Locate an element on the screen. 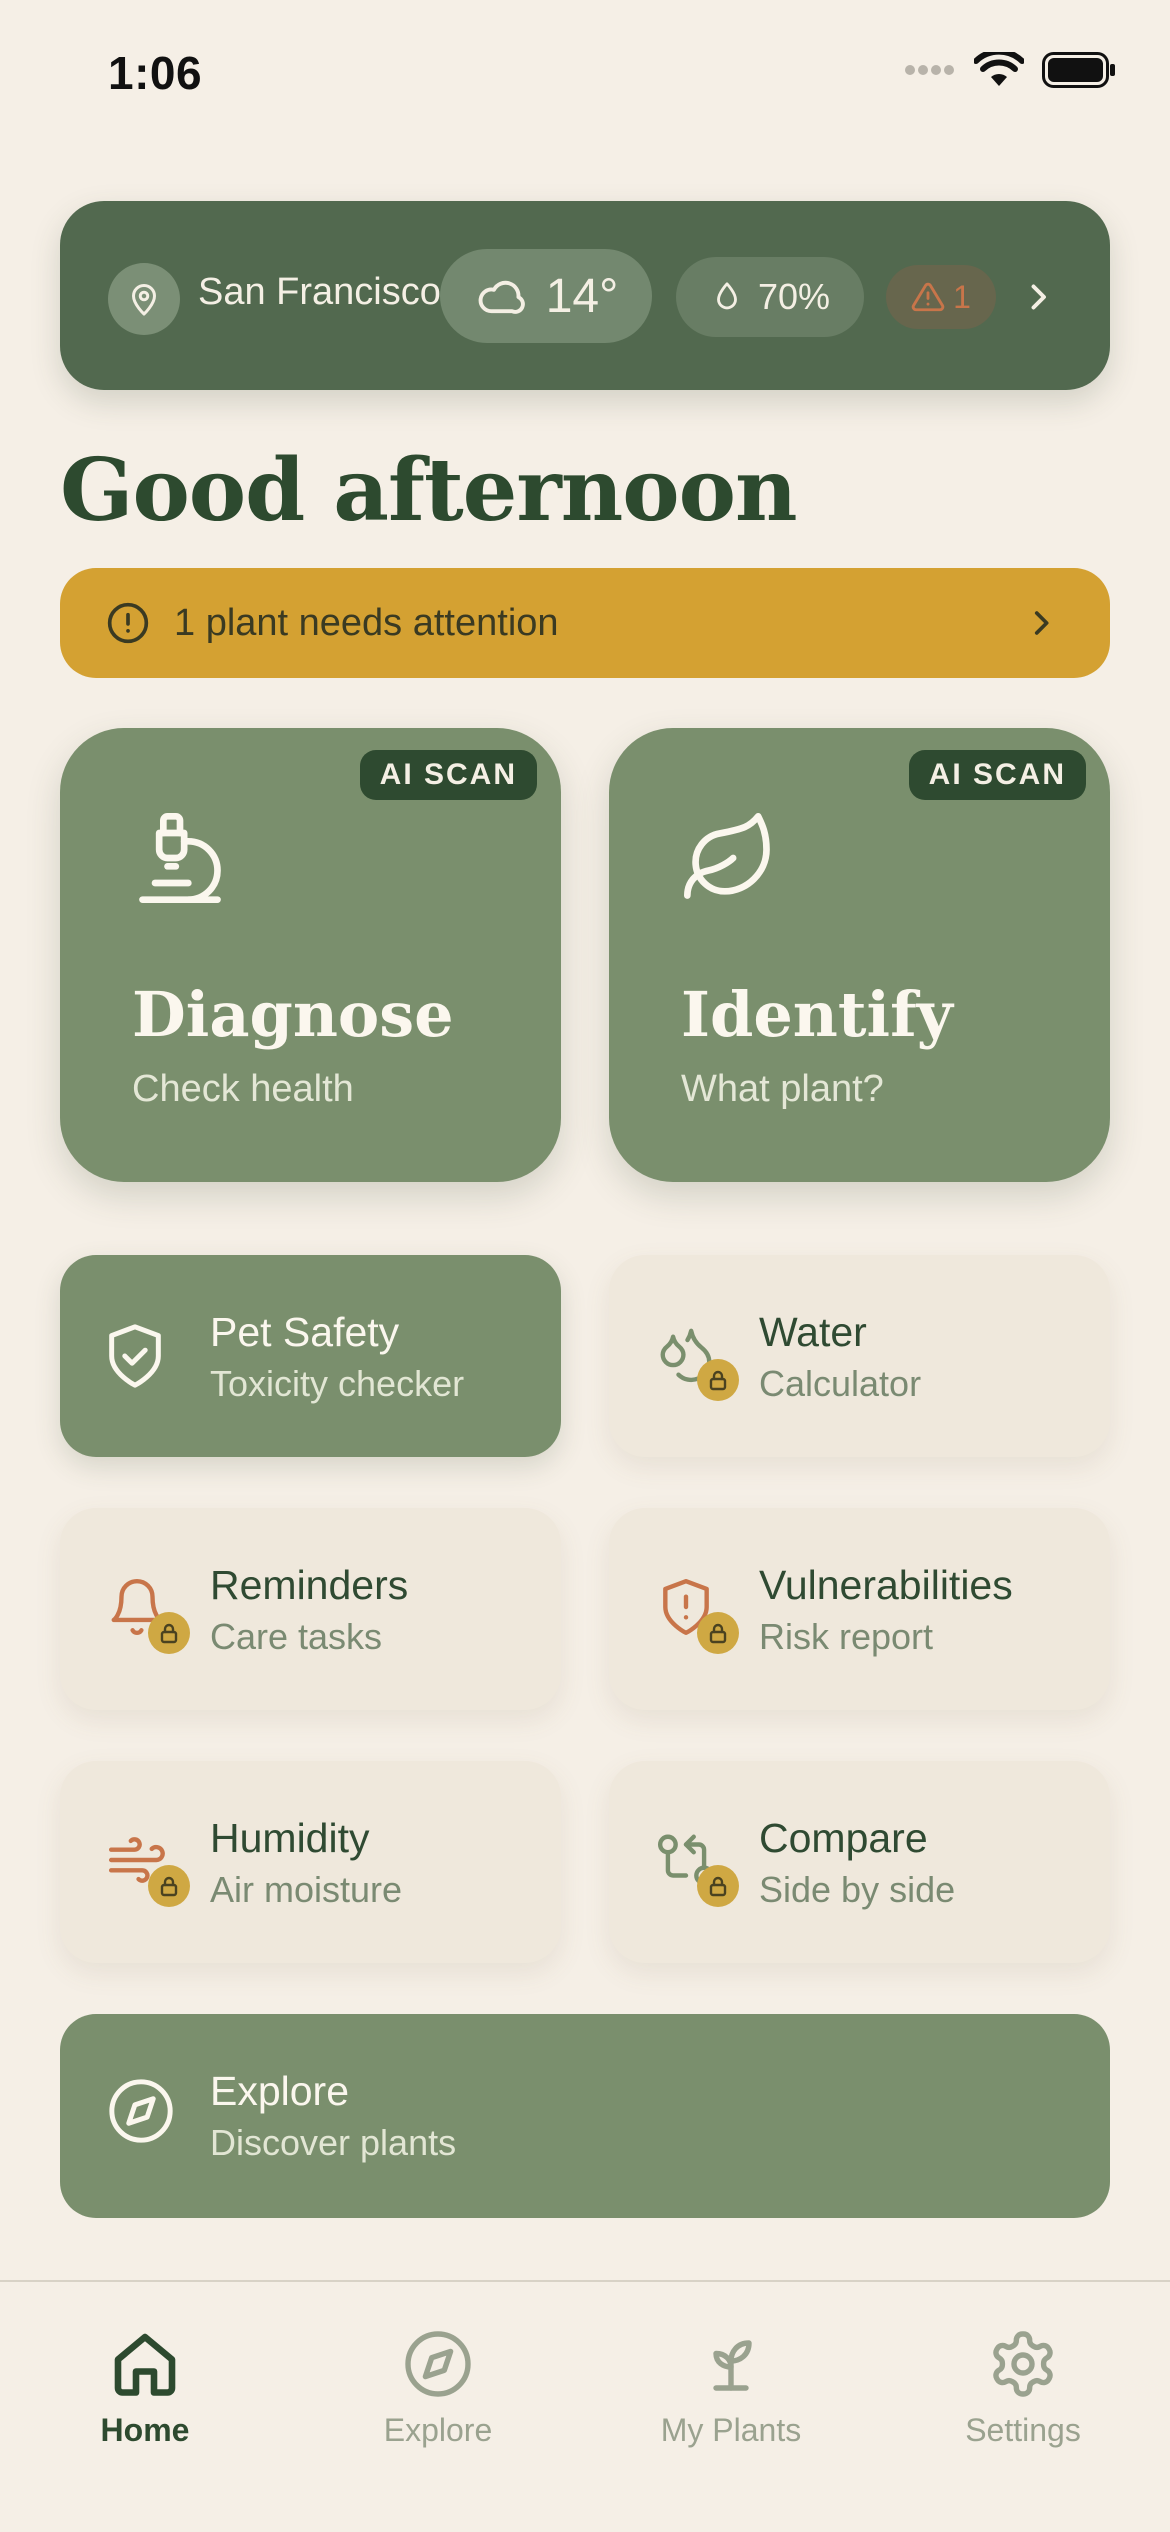 The width and height of the screenshot is (1170, 2532). humidity-icon-wrap is located at coordinates (148, 1866).